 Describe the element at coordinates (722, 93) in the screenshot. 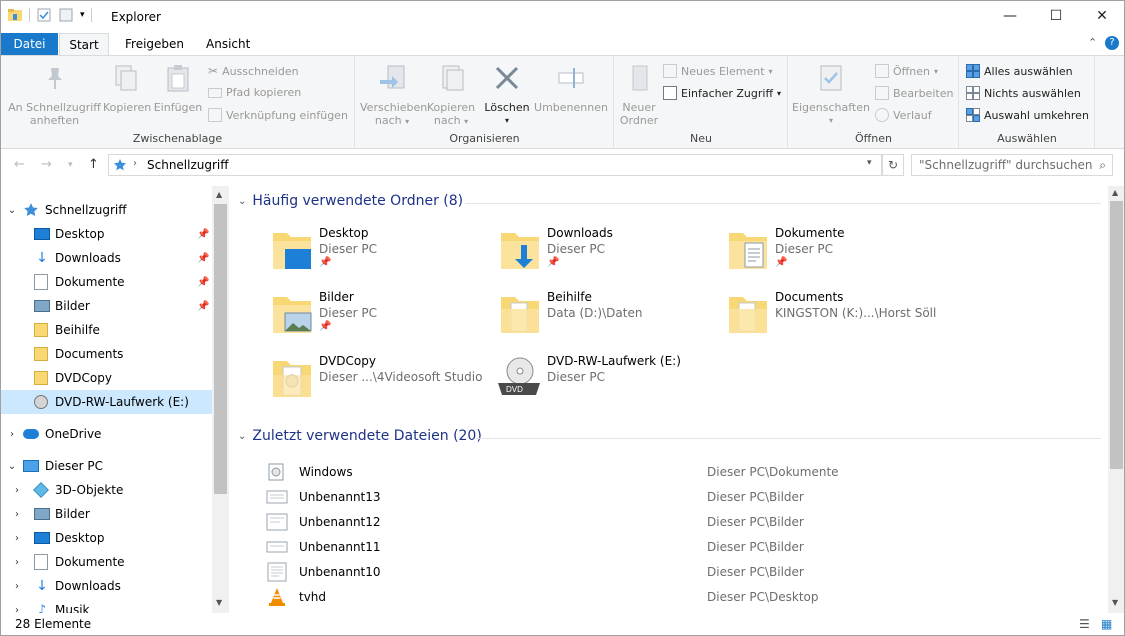

I see `easy-access-button: Einfacher Zugriff ▾` at that location.